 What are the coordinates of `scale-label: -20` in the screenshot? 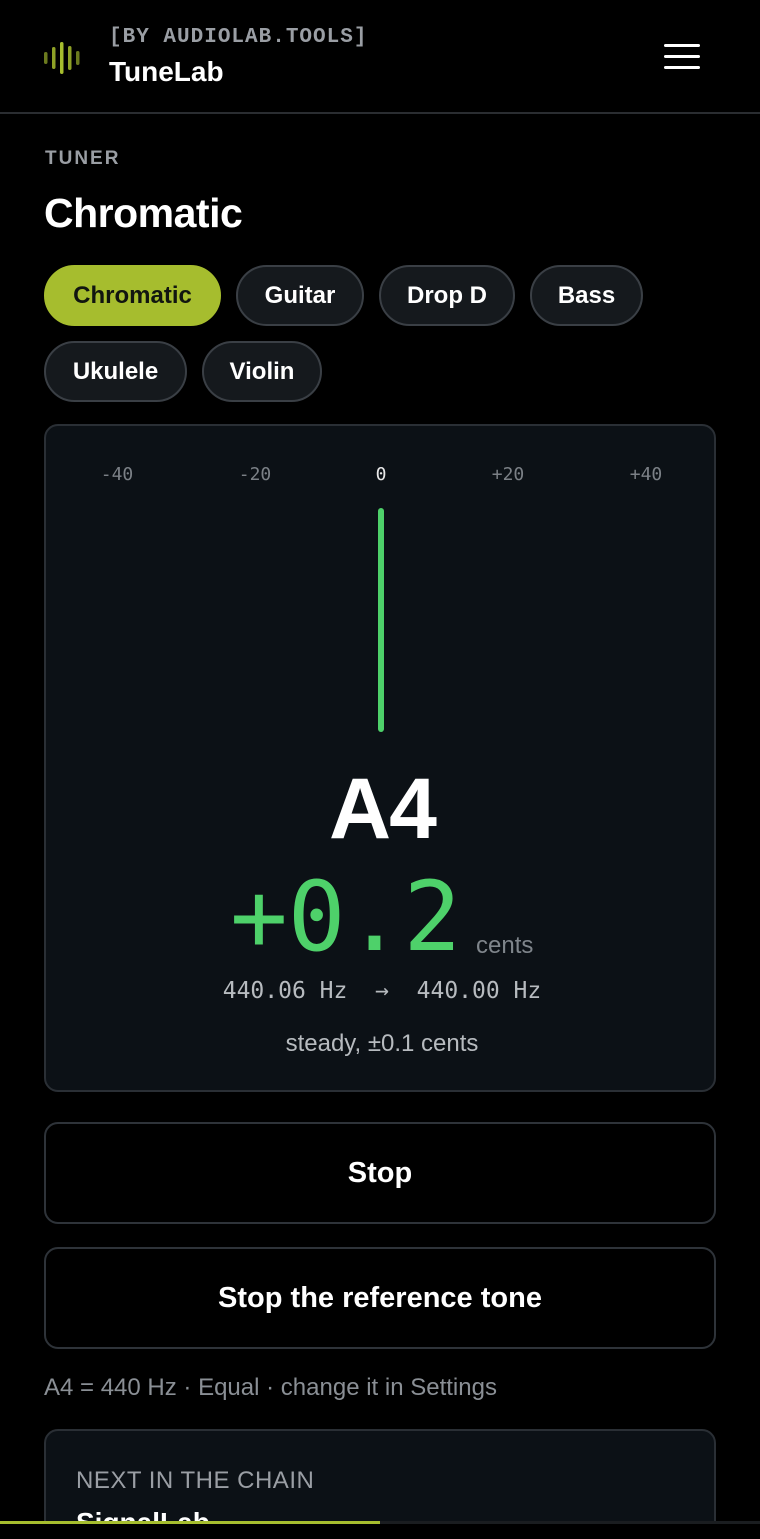 It's located at (255, 474).